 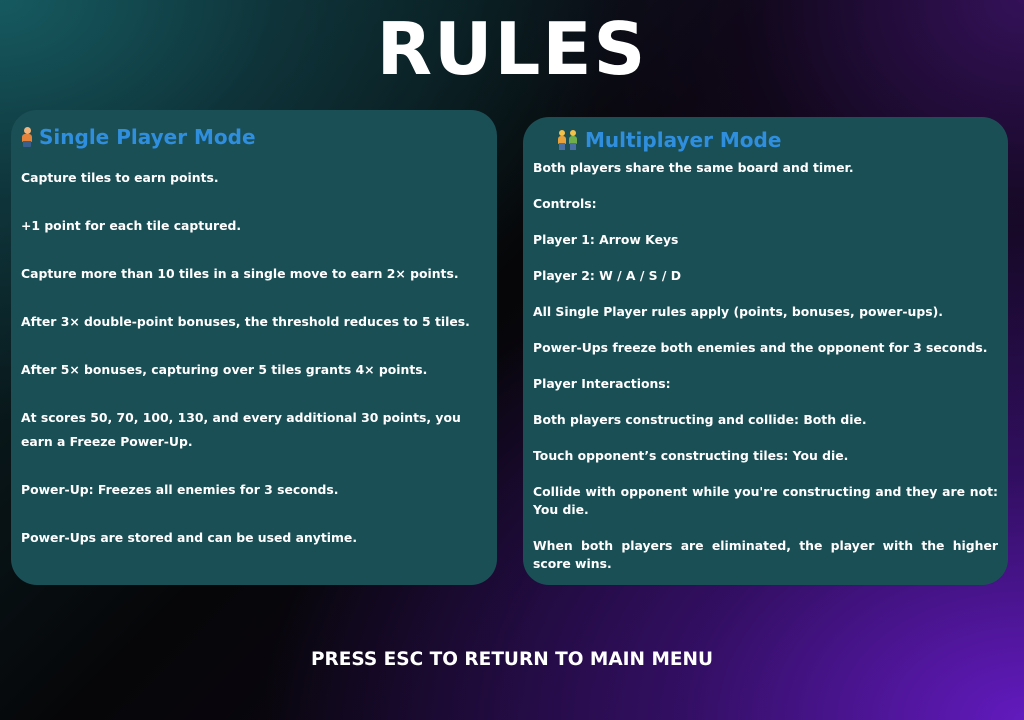 I want to click on multiplayer-heading: Multiplayer Mode, so click(x=765, y=140).